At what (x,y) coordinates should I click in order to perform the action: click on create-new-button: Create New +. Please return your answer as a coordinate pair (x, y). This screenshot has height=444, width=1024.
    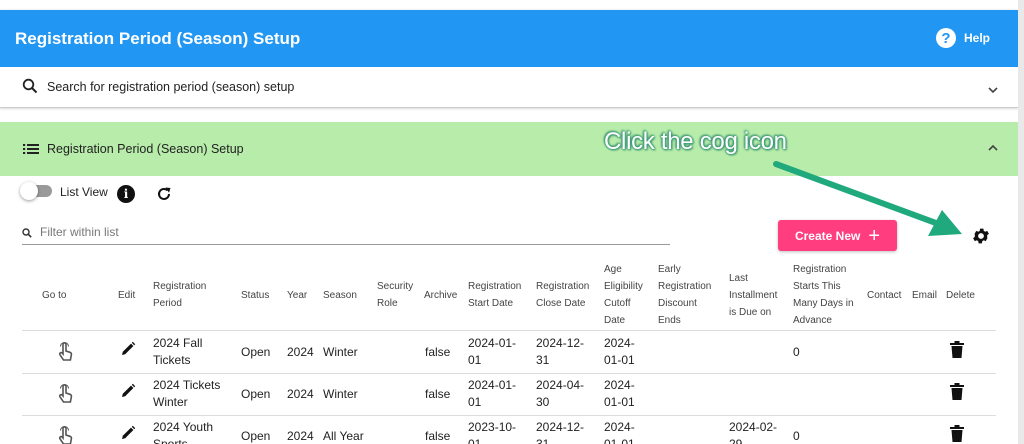
    Looking at the image, I should click on (837, 235).